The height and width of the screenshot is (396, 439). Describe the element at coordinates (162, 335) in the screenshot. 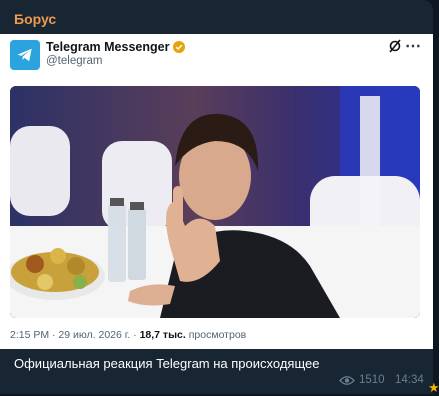

I see `tweet-views-count: 18,7 тыс.` at that location.